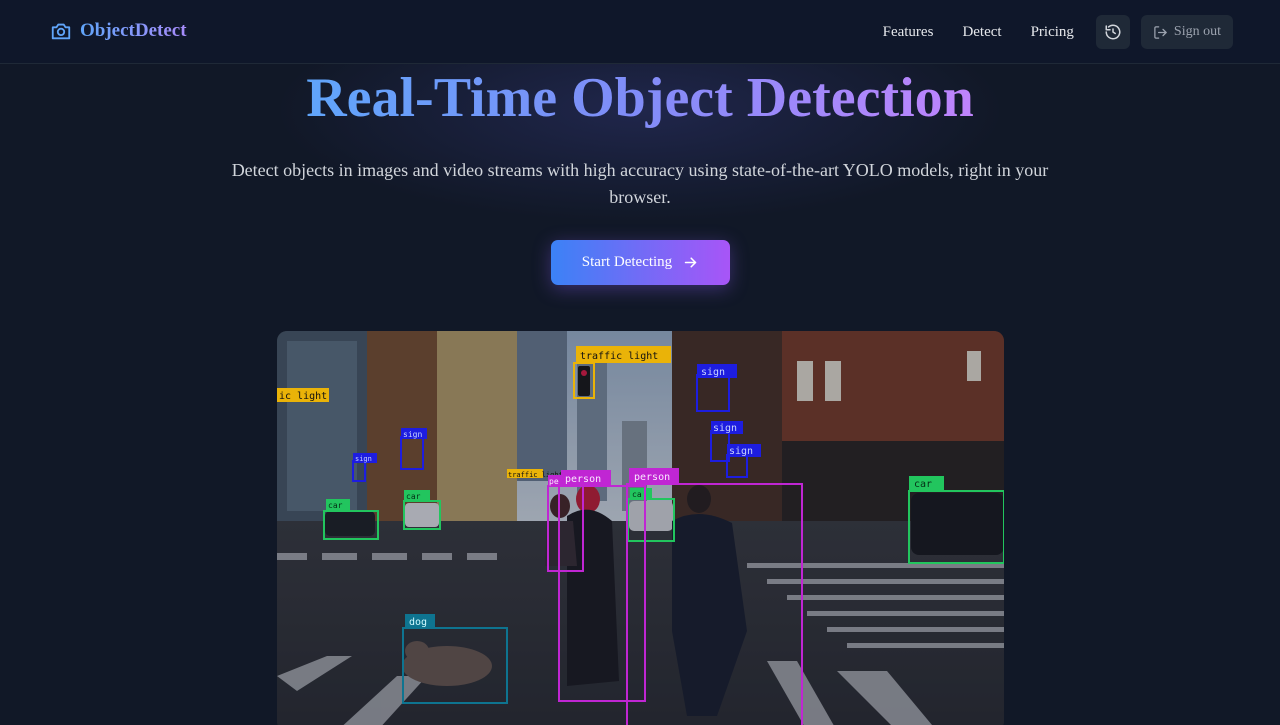 This screenshot has width=1280, height=725. I want to click on detection-label-sign-3: sign, so click(741, 451).